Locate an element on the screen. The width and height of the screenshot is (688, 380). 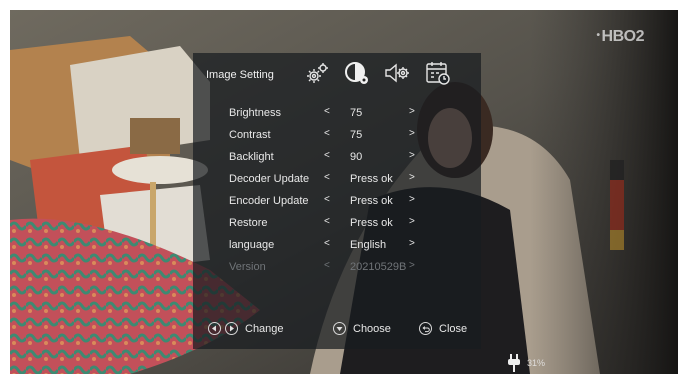
speaker-gear-icon is located at coordinates (397, 73).